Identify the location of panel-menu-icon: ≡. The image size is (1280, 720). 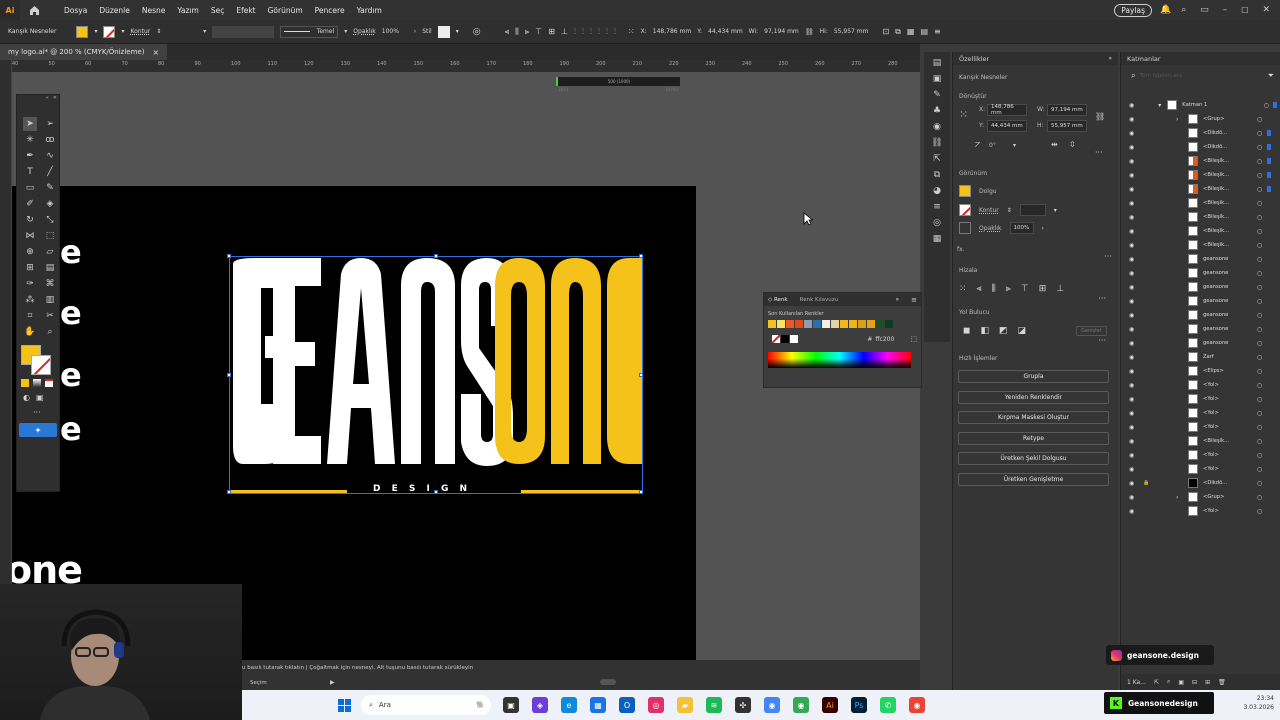
(914, 300).